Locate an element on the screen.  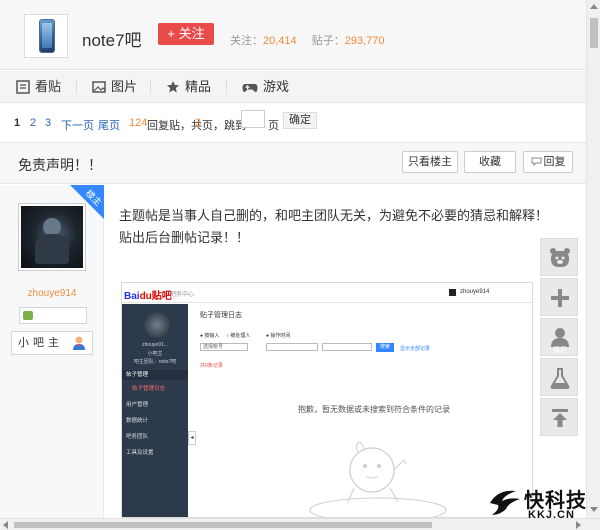
shot-side-role: 小吧主 is located at coordinates (155, 354).